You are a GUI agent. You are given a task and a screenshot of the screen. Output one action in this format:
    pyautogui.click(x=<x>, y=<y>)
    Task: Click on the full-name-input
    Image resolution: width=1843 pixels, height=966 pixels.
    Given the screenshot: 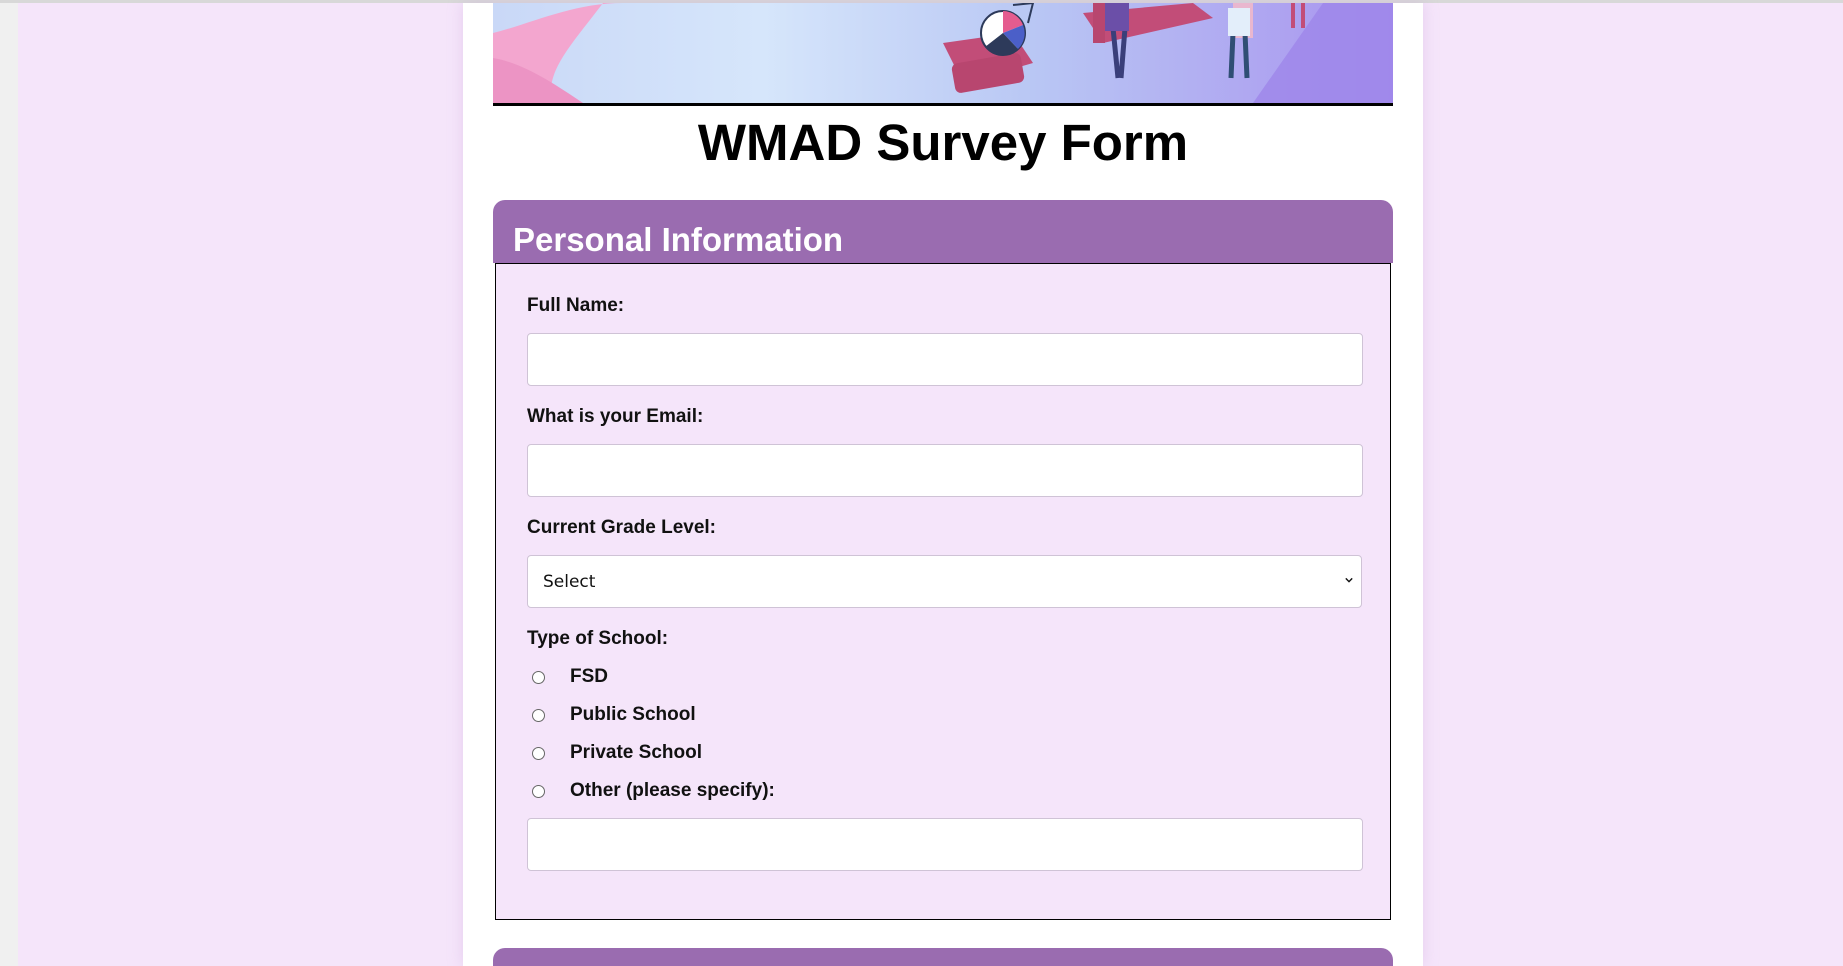 What is the action you would take?
    pyautogui.click(x=945, y=359)
    